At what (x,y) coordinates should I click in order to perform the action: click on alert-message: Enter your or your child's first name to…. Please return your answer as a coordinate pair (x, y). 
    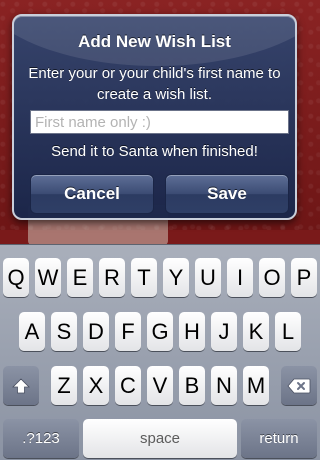
    Looking at the image, I should click on (154, 84).